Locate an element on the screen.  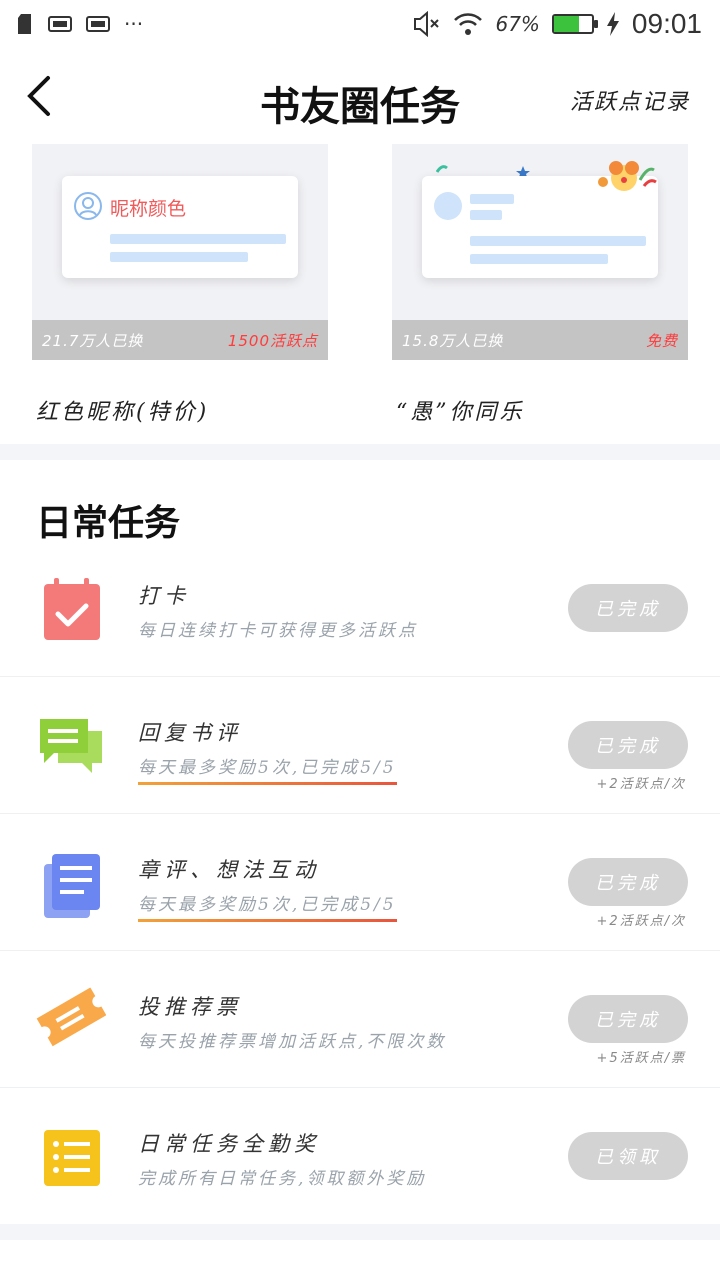
task-row-recommend-ticket: 投推荐票 每天投推荐票增加活跃点,不限次数 已完成 +5活跃点/票 is located at coordinates (360, 1019).